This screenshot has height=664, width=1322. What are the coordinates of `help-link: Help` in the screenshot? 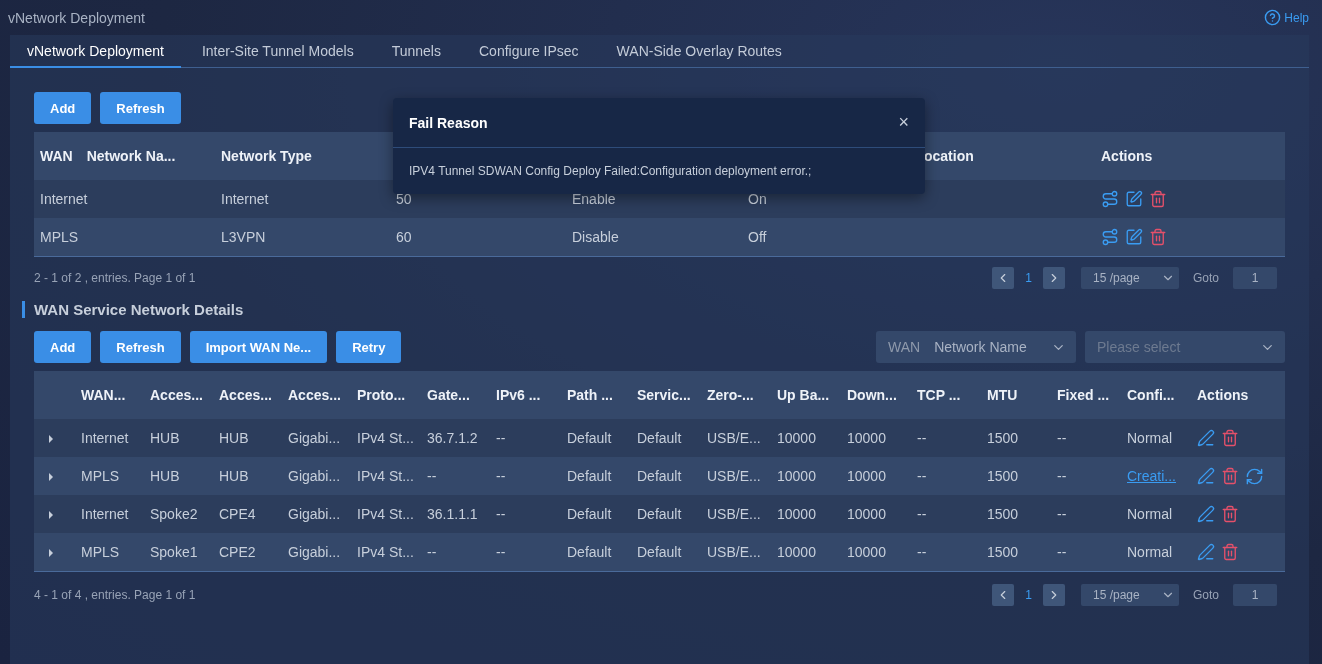 It's located at (1286, 17).